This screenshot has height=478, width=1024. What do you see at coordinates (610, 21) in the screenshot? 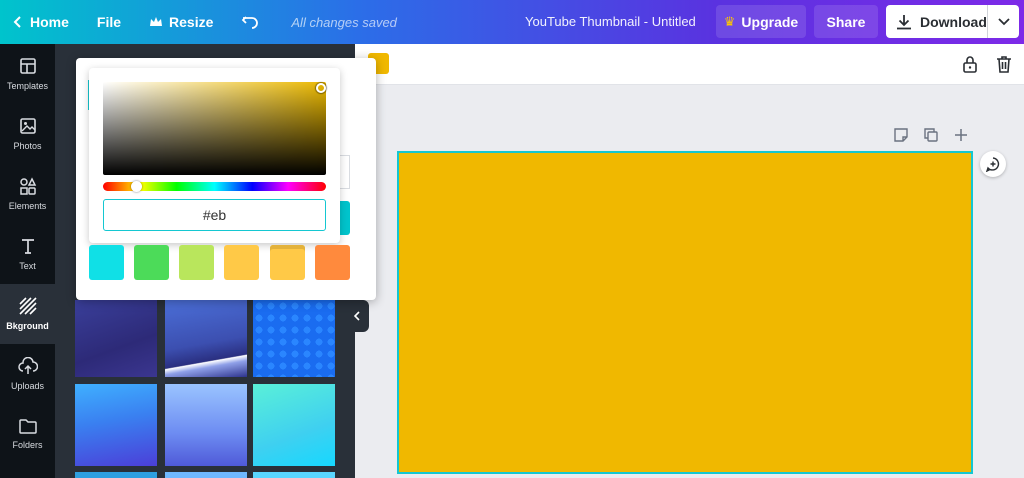
I see `document-title: YouTube Thumbnail - Untitled` at bounding box center [610, 21].